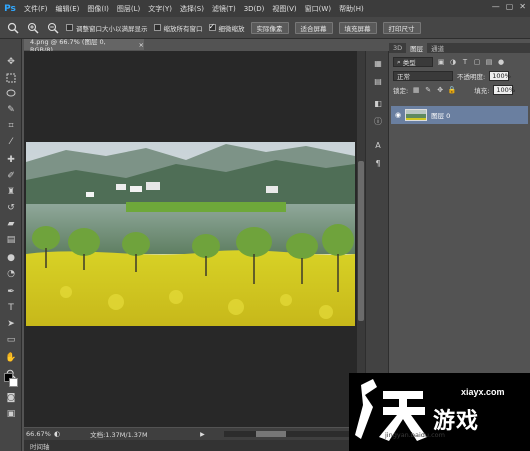 The height and width of the screenshot is (451, 530). Describe the element at coordinates (428, 90) in the screenshot. I see `lock-image-icon: ✎` at that location.